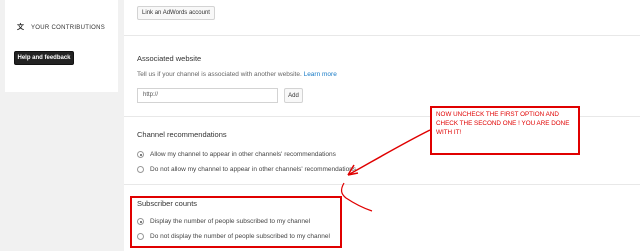 Image resolution: width=640 pixels, height=251 pixels. I want to click on associated-website-title: Associated website, so click(169, 58).